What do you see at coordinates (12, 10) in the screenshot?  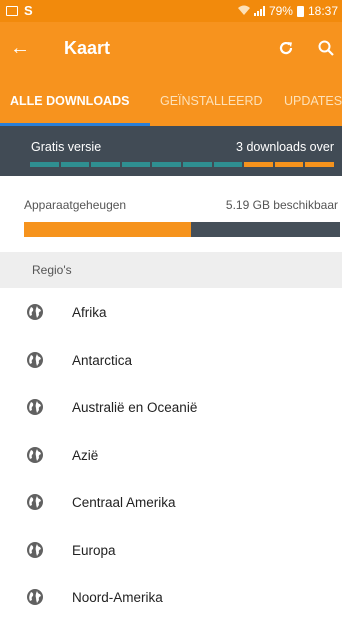 I see `image-icon` at bounding box center [12, 10].